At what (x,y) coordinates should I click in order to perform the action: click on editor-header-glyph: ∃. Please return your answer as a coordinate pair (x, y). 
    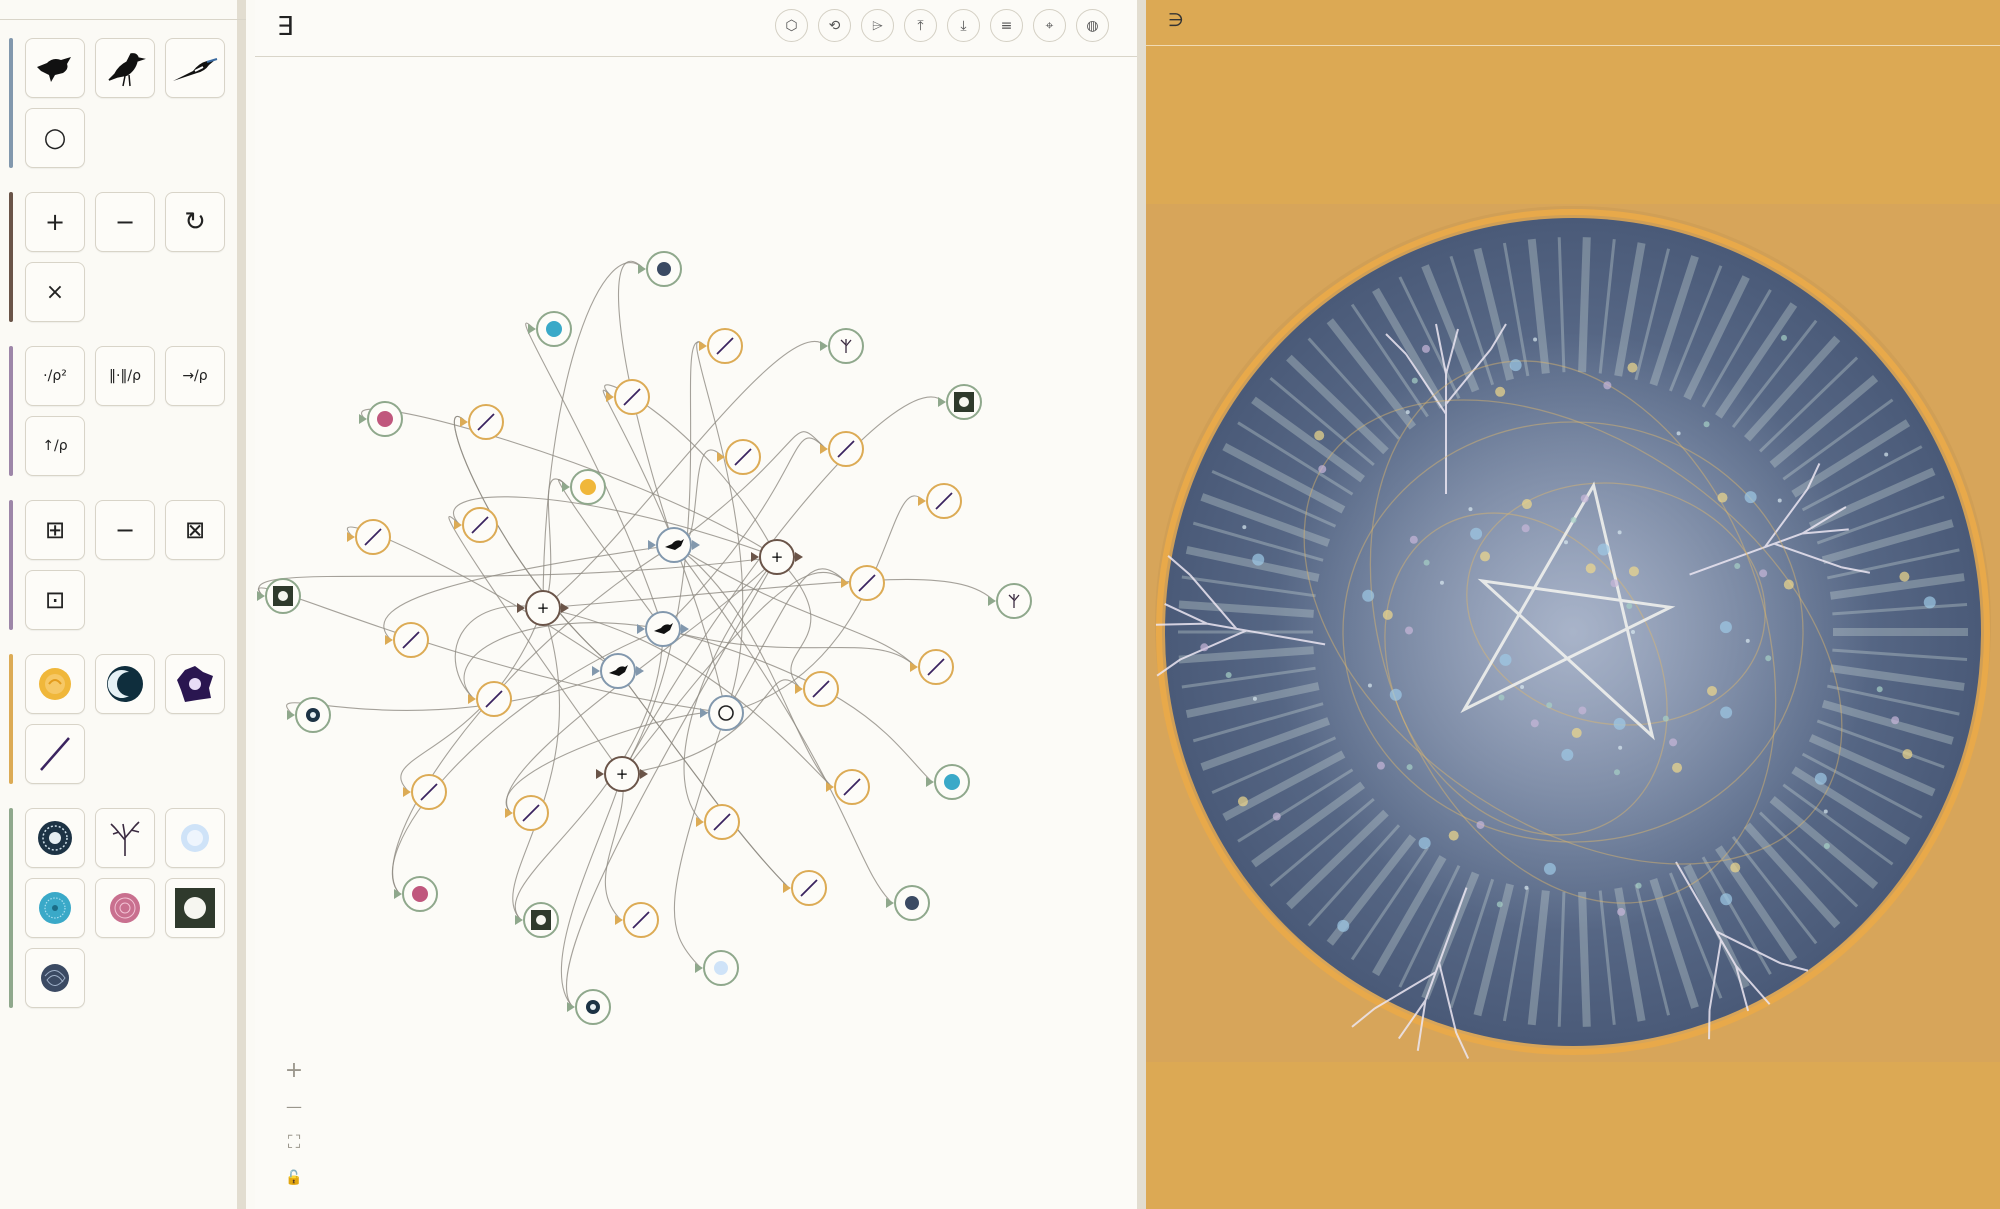
    Looking at the image, I should click on (285, 27).